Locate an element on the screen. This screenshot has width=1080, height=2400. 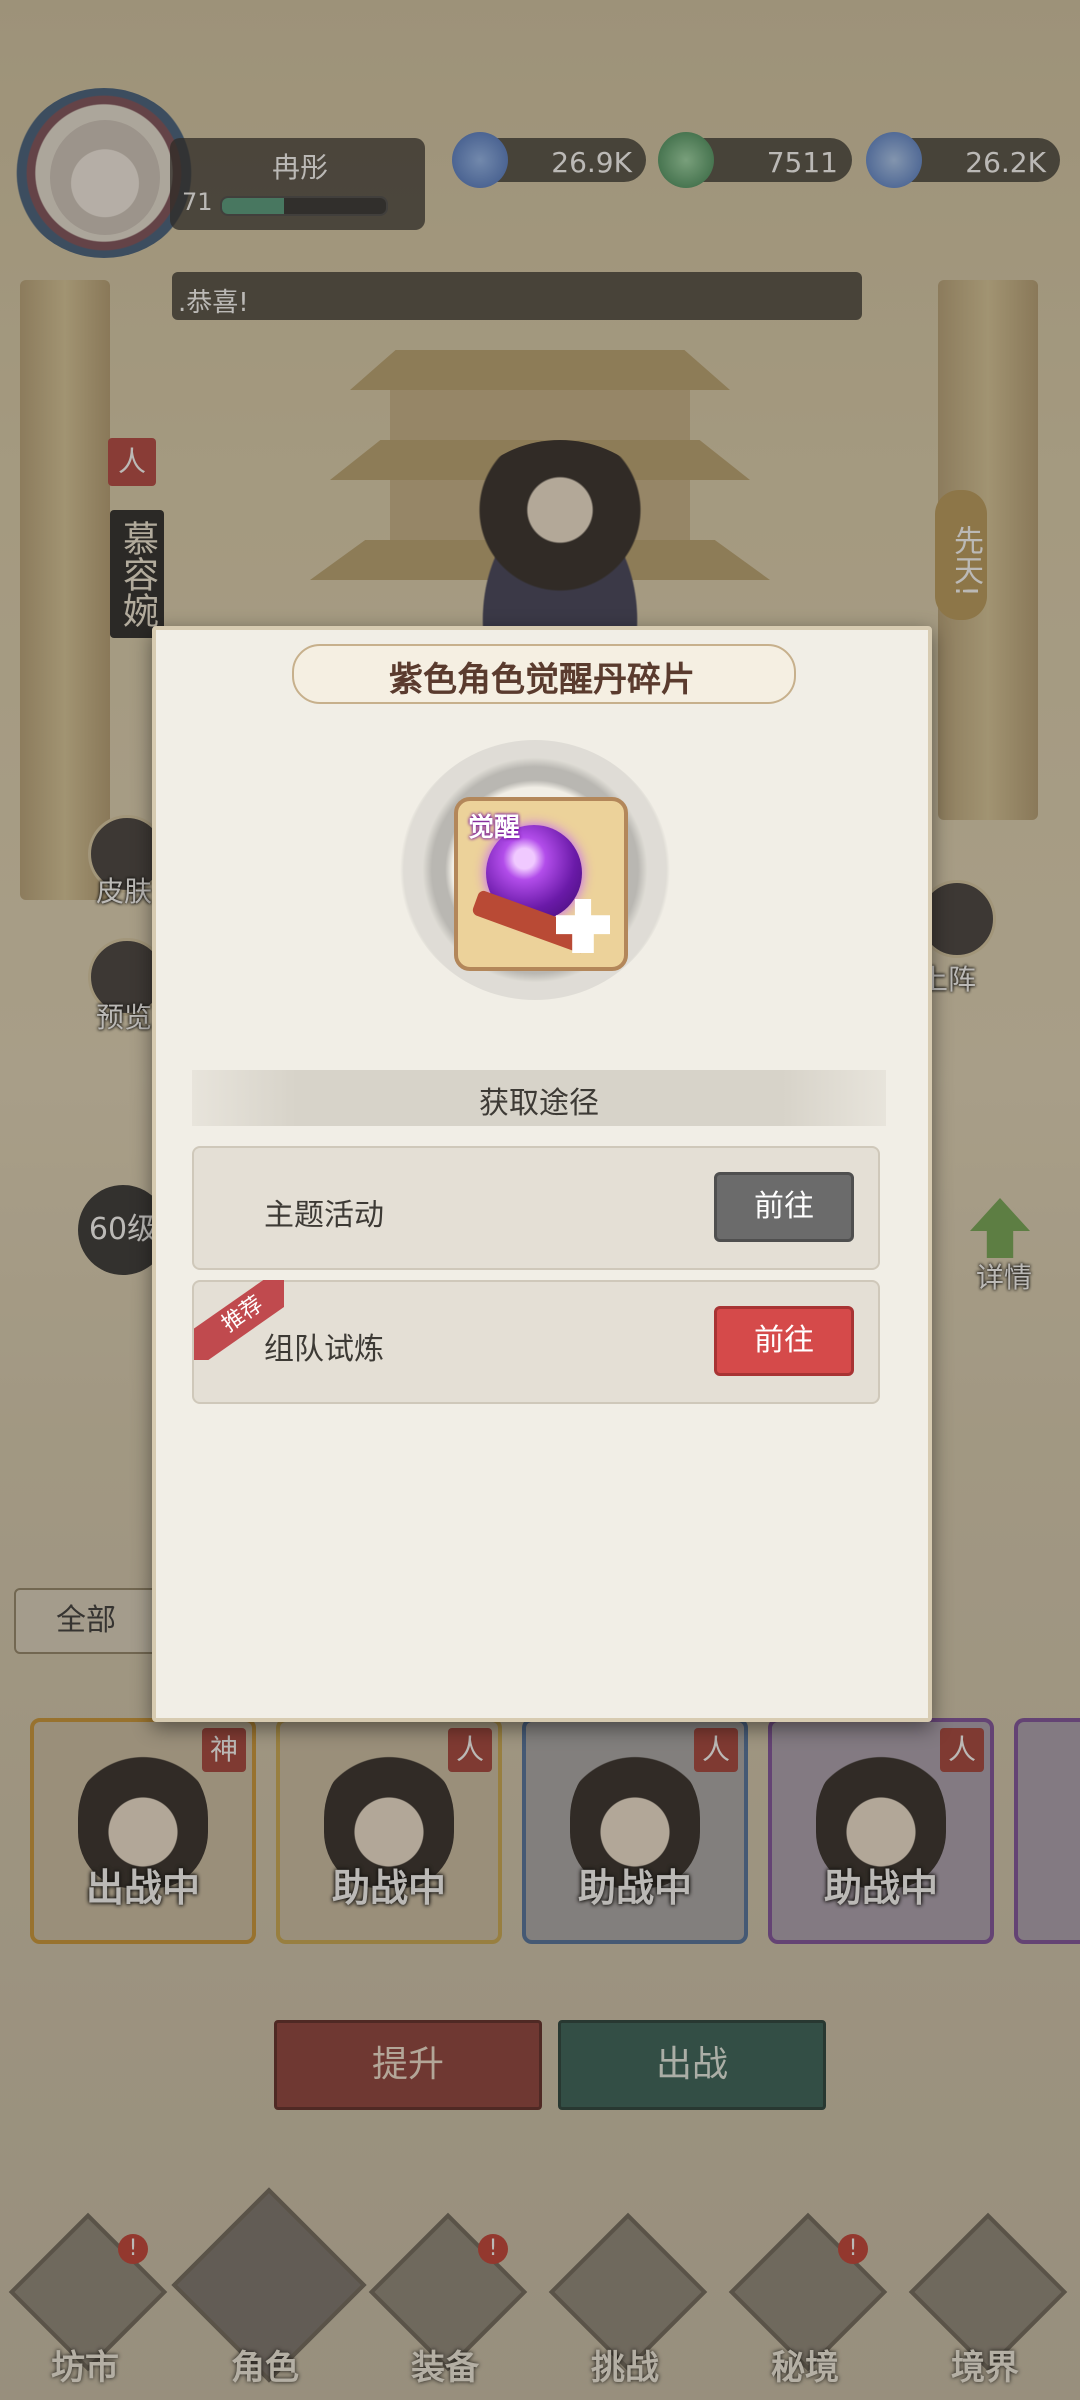
section-title: 获取途径 is located at coordinates (539, 1103).